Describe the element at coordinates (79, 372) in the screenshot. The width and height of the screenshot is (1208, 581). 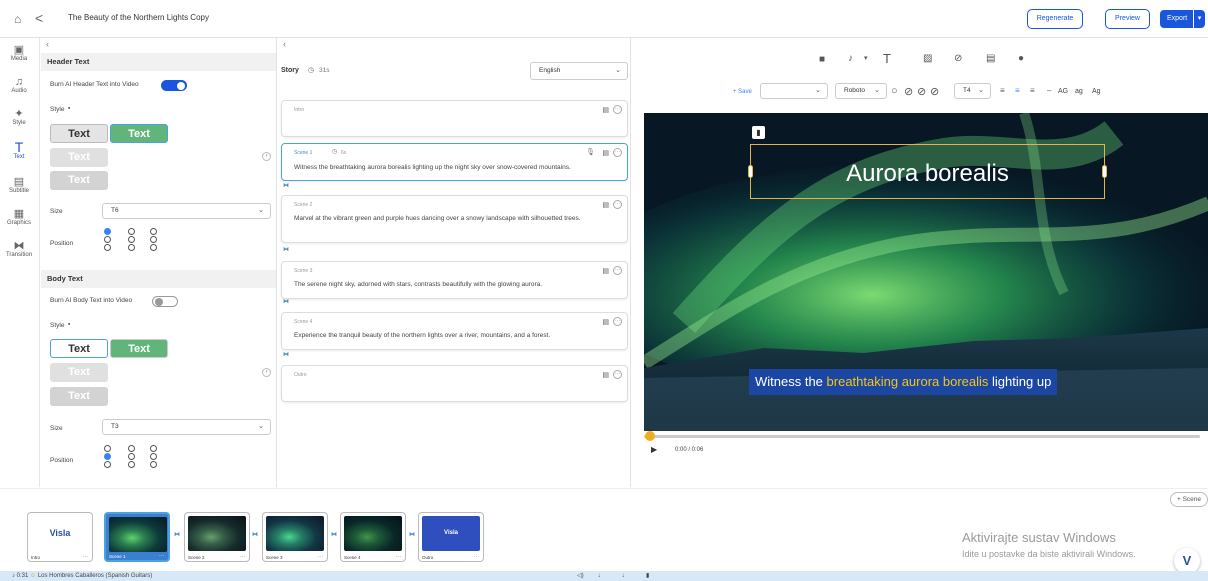
I see `body-style-light: Text` at that location.